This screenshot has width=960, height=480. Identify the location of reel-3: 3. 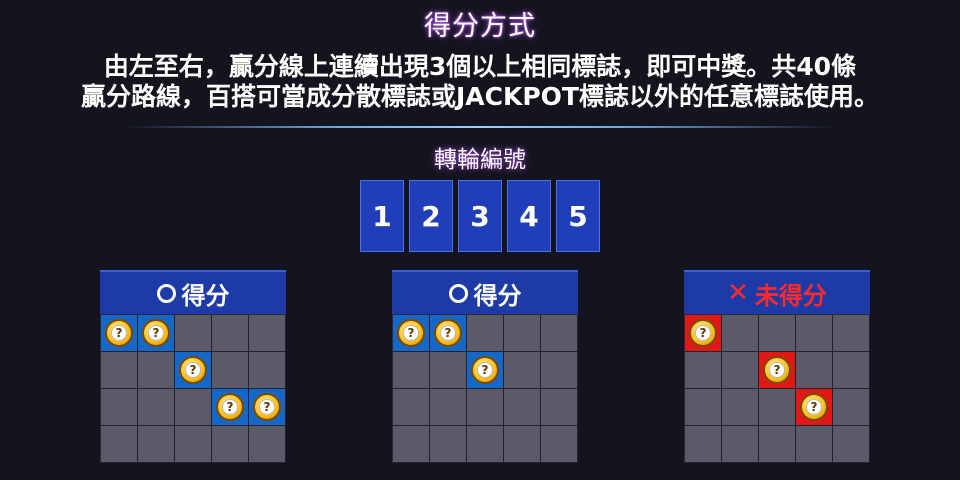
(480, 216).